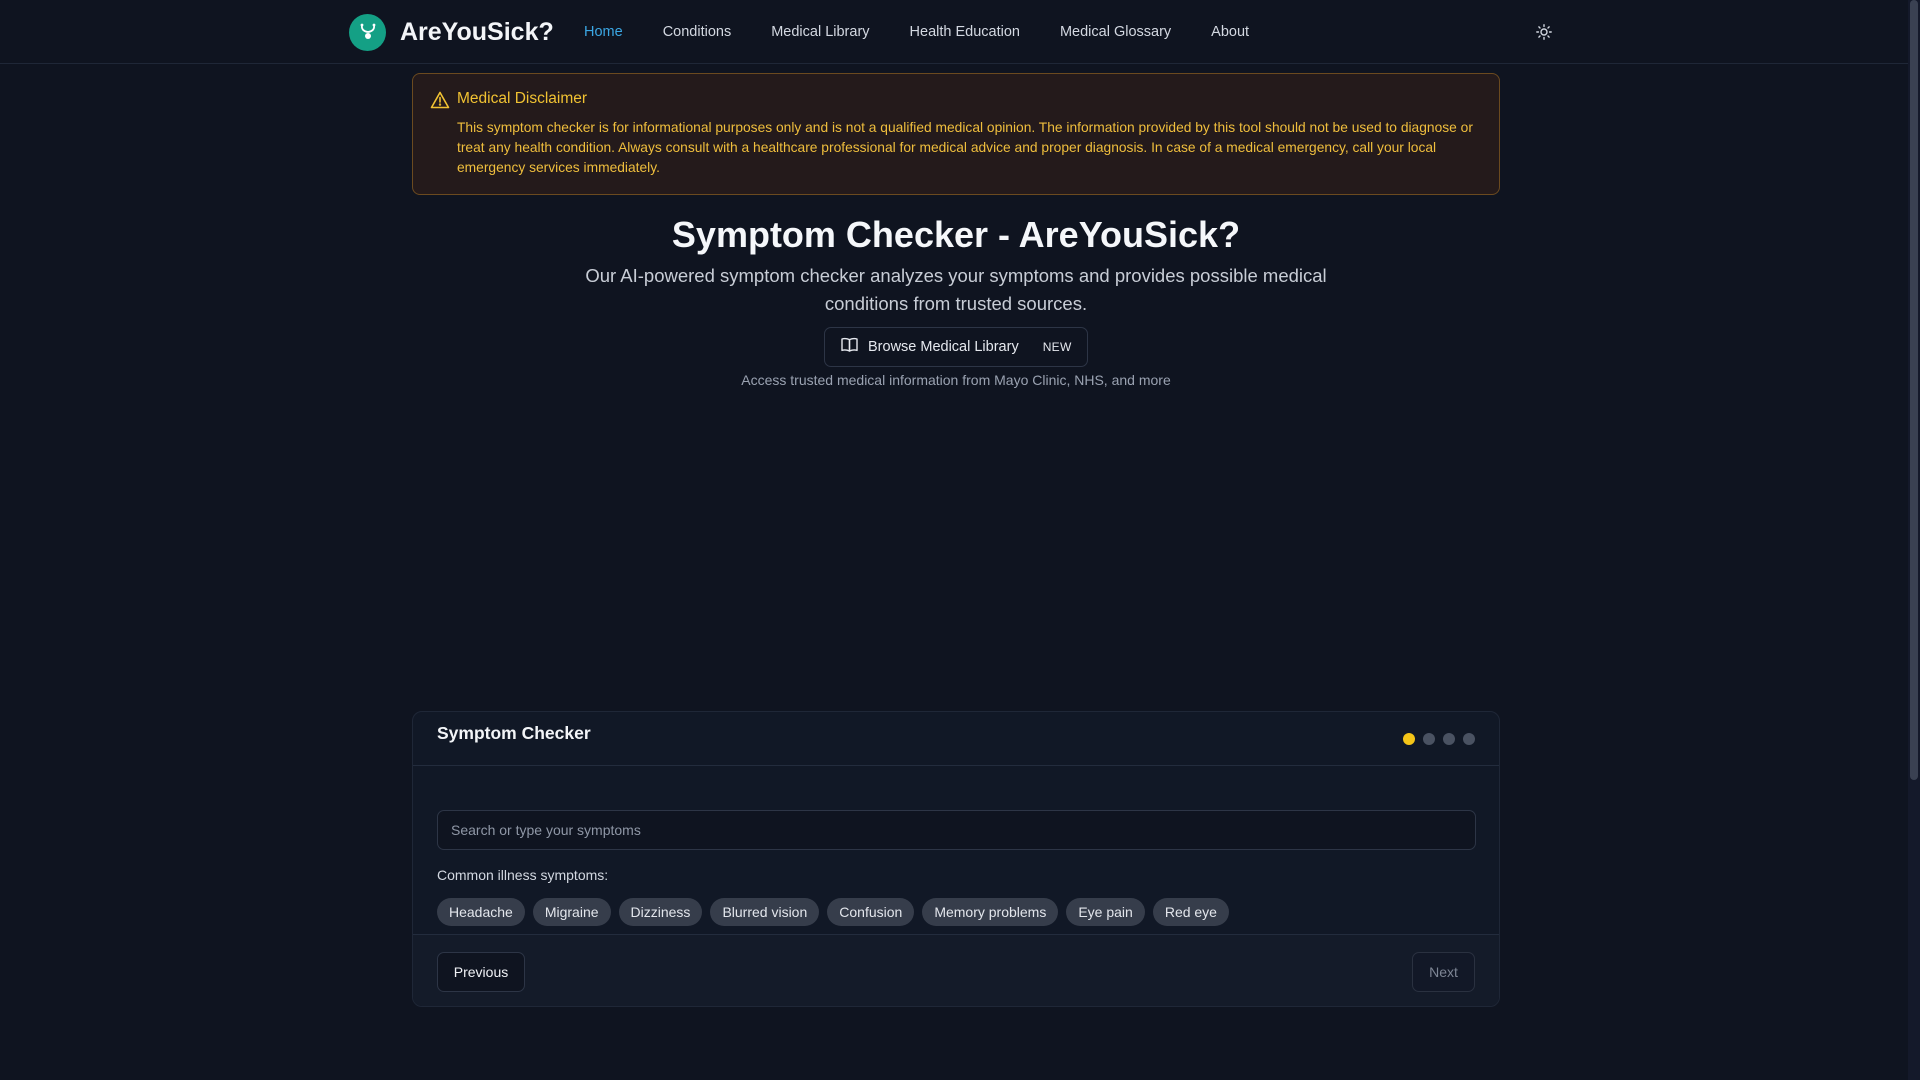 Image resolution: width=1920 pixels, height=1080 pixels. I want to click on next-button: Next, so click(1443, 972).